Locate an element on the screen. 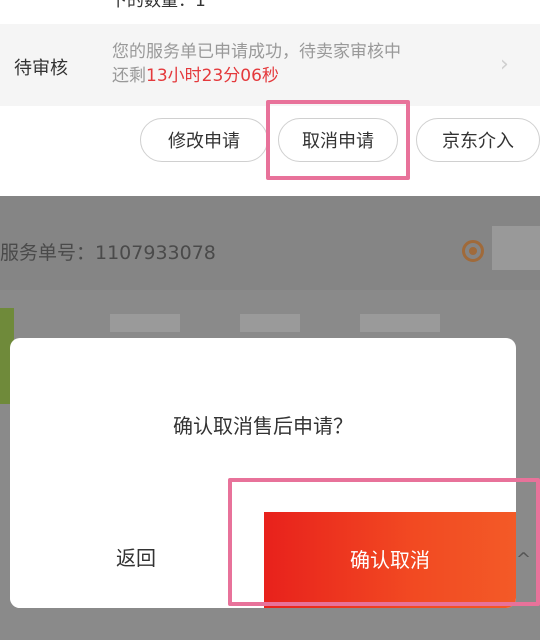 This screenshot has height=640, width=540. status-card: 待审核 您的服务单已申请成功，待卖家审核中 还剩13小时23分06秒 › is located at coordinates (270, 65).